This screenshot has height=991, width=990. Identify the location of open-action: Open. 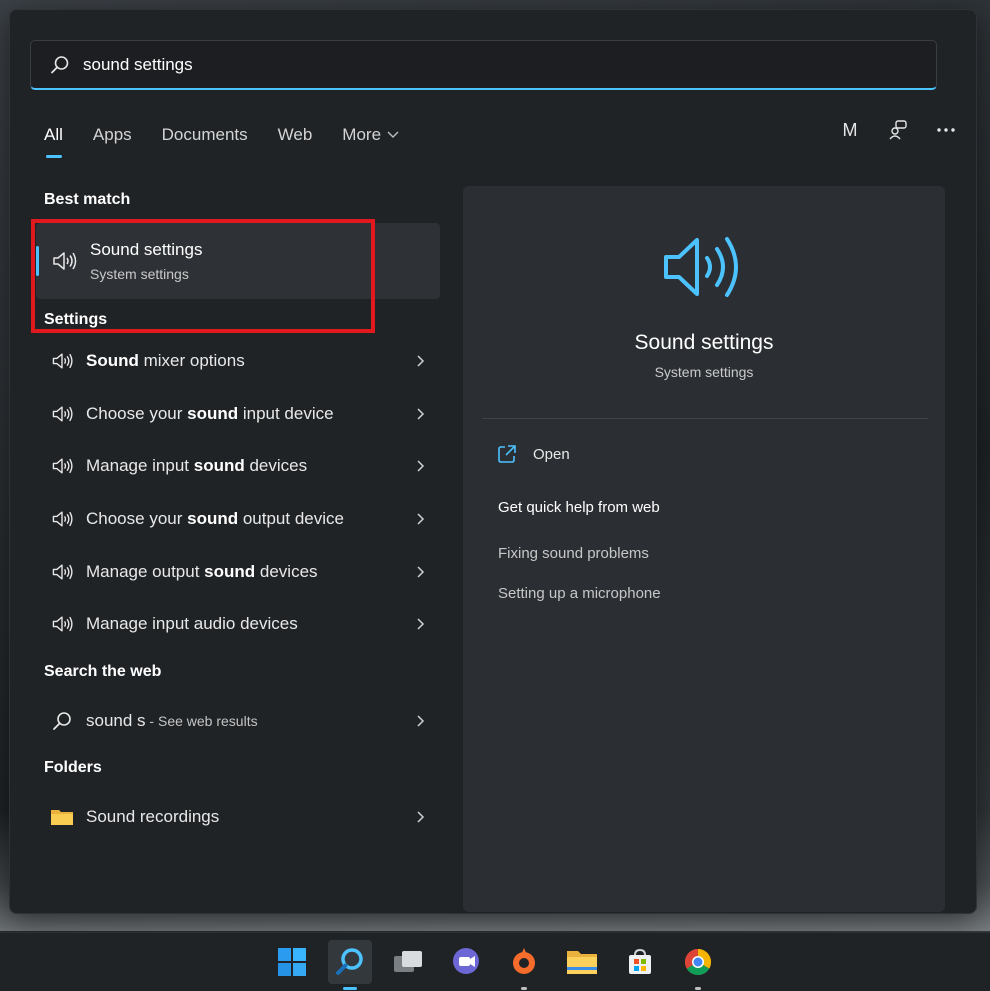
(533, 454).